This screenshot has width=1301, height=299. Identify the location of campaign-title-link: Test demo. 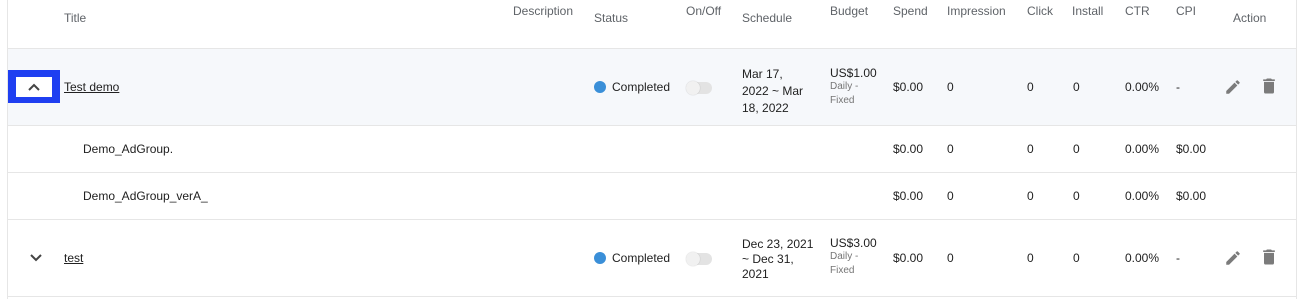
(91, 87).